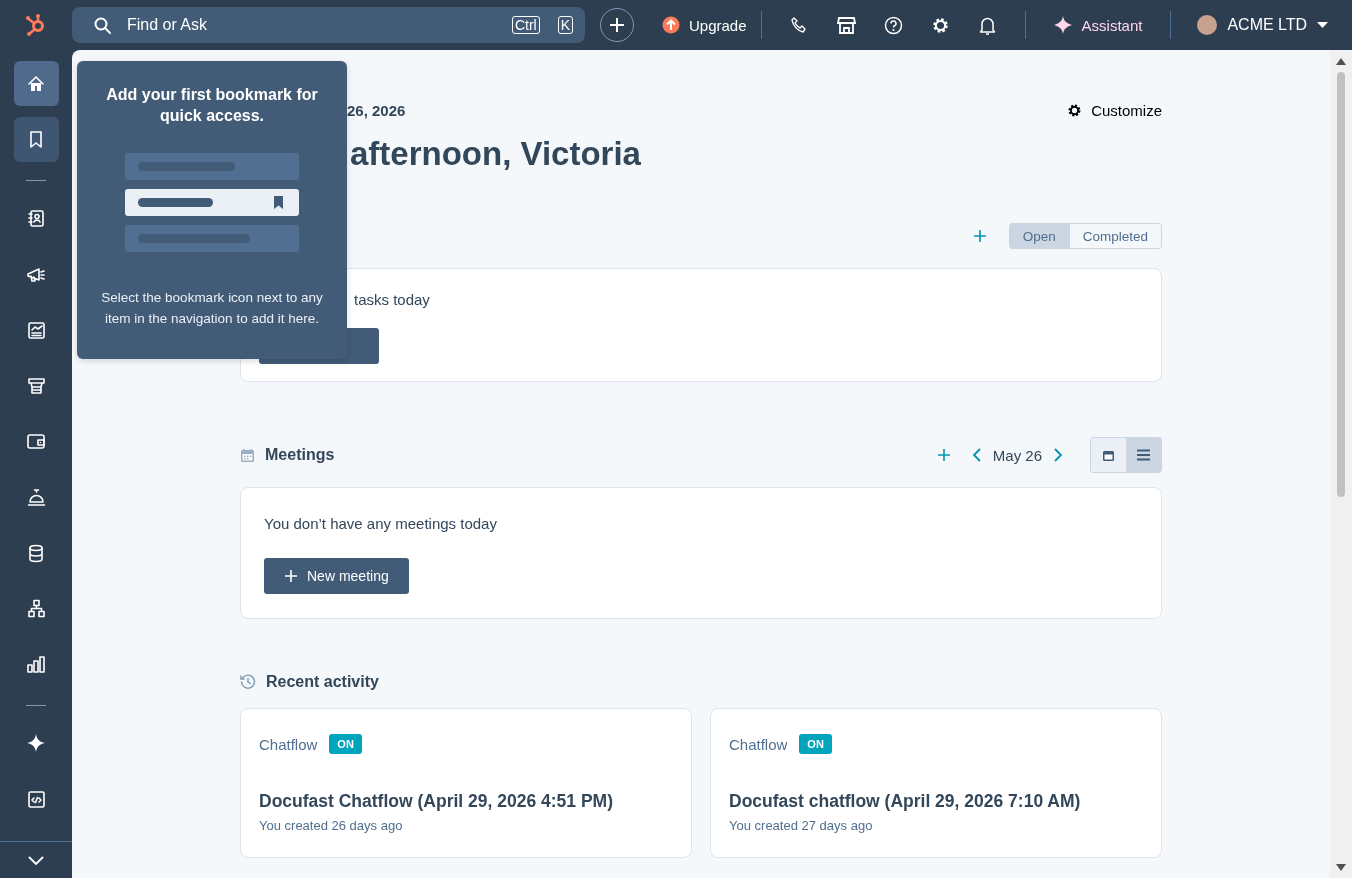 The height and width of the screenshot is (878, 1352). I want to click on scrollbar, so click(1341, 464).